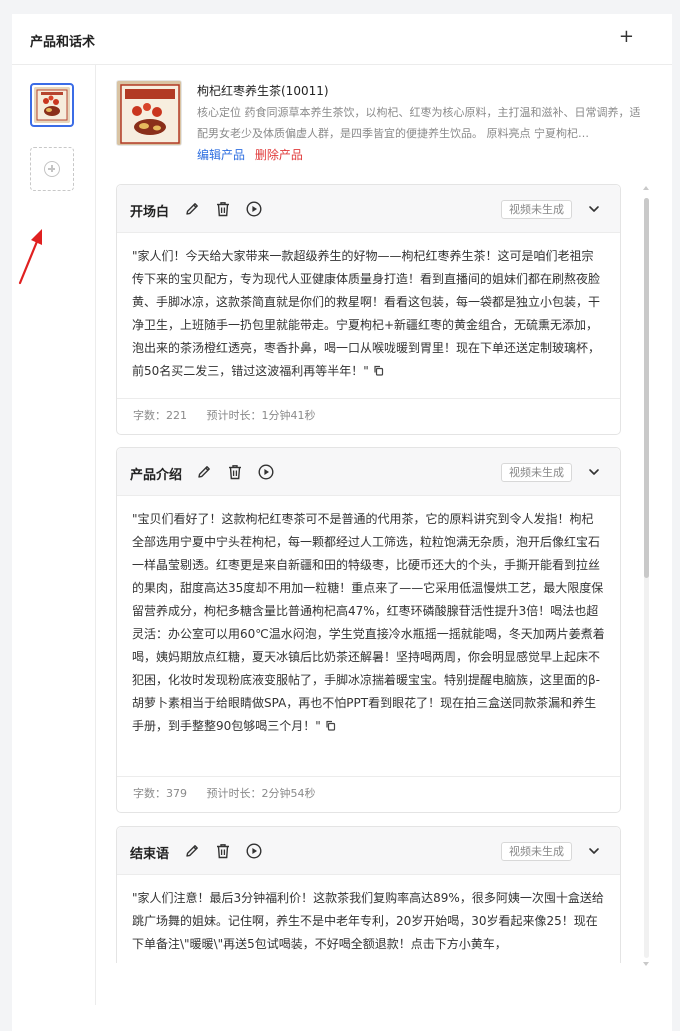  What do you see at coordinates (150, 854) in the screenshot?
I see `card-title: 结束语` at bounding box center [150, 854].